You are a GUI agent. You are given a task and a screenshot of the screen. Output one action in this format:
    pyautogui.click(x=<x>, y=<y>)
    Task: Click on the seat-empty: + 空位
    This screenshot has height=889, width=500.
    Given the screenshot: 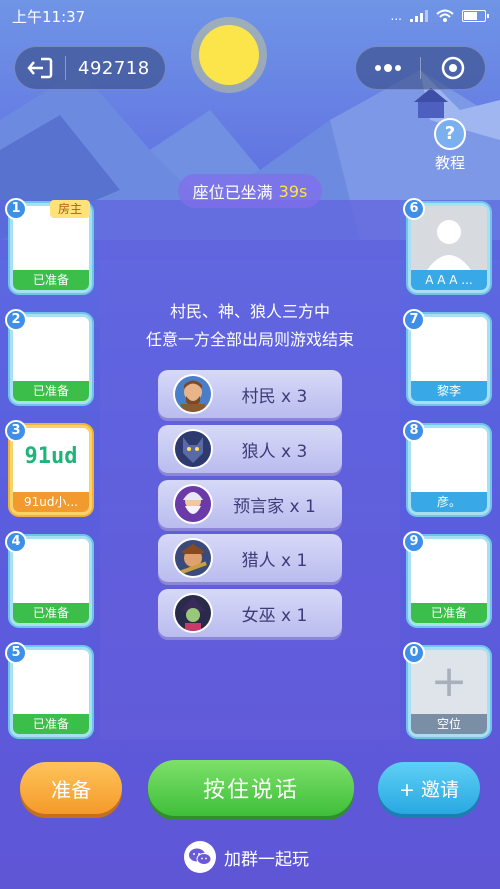 What is the action you would take?
    pyautogui.click(x=449, y=692)
    